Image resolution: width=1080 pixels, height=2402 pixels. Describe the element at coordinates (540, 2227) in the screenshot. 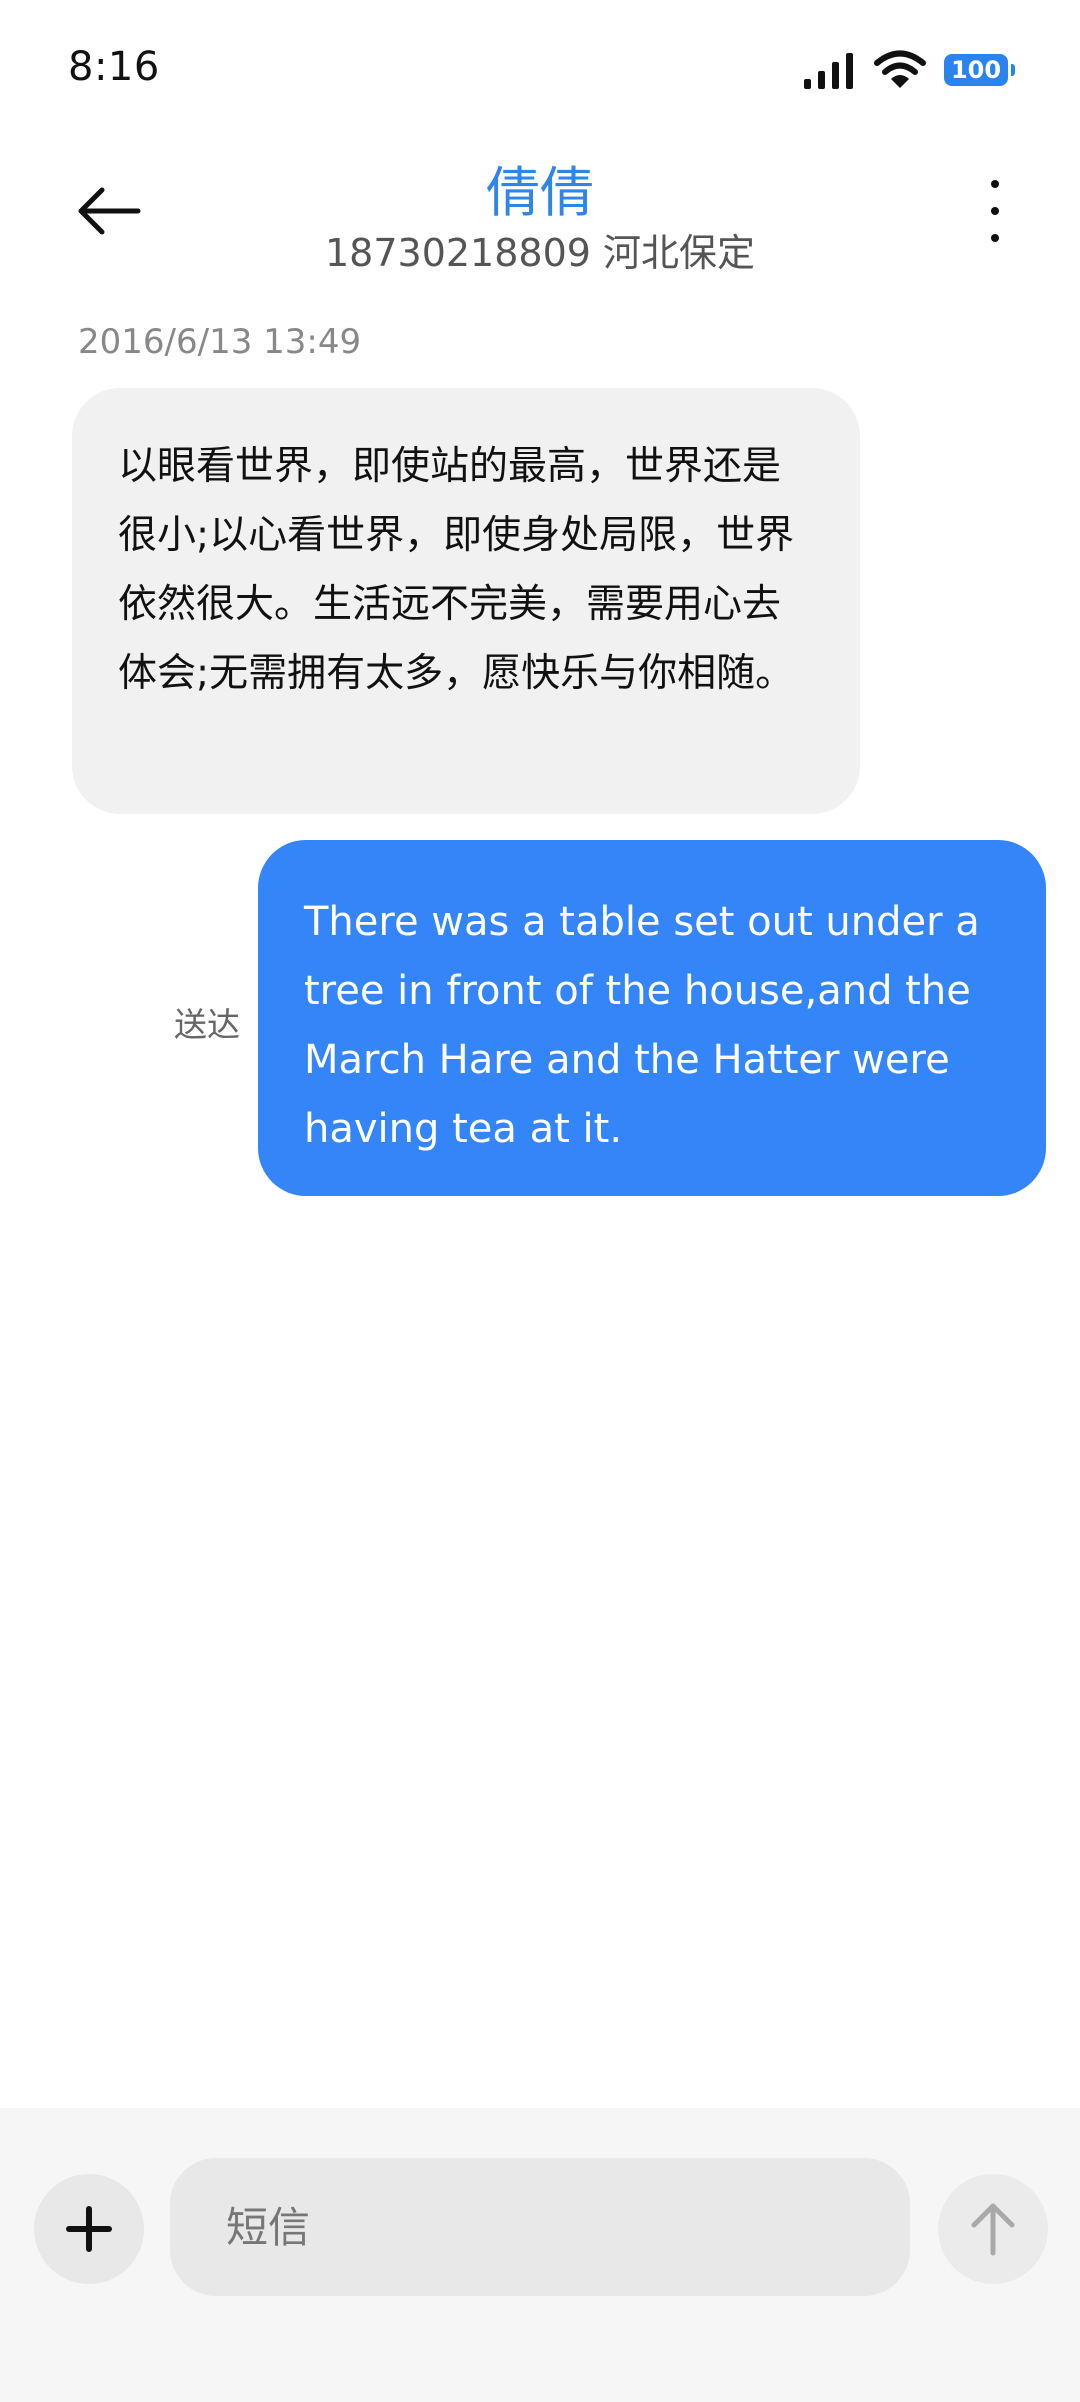

I see `message-input` at that location.